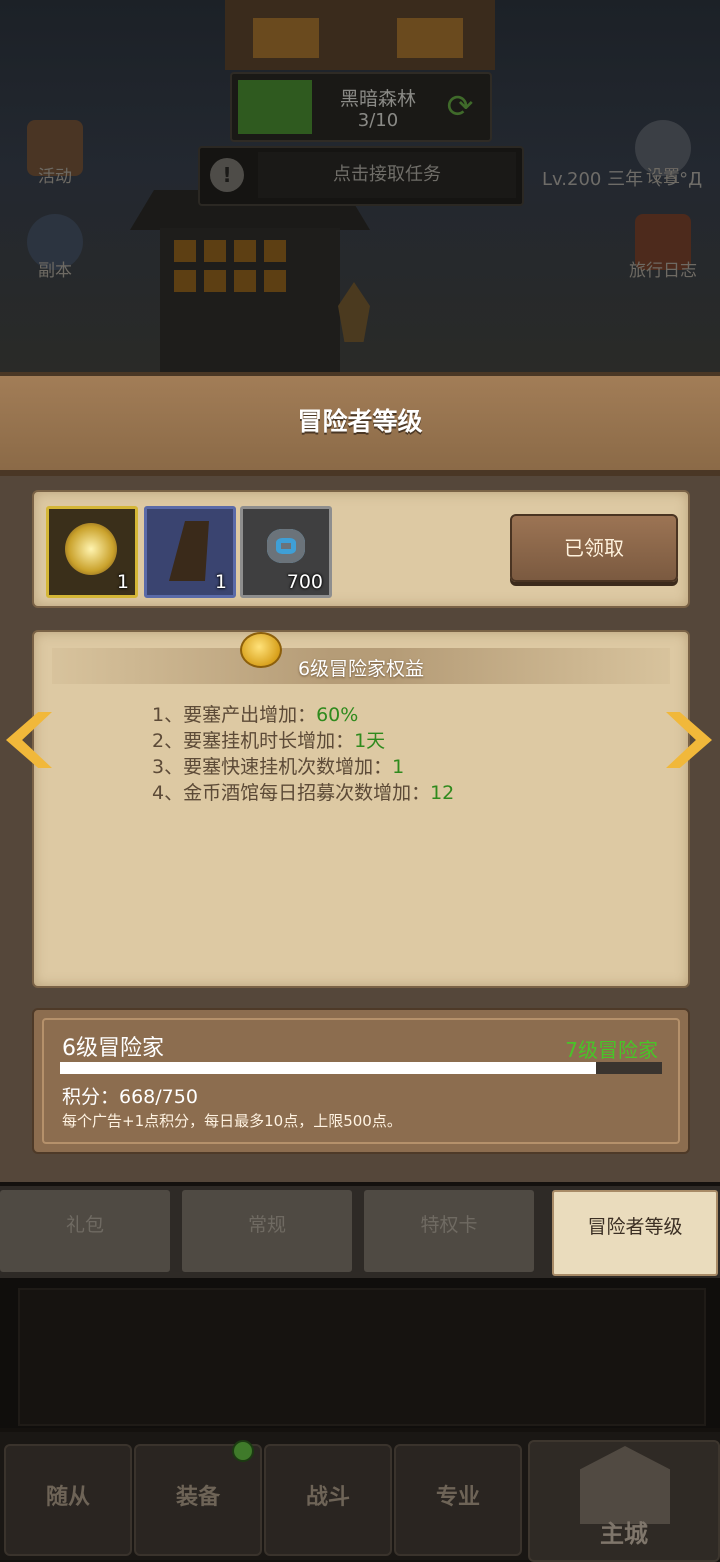  I want to click on lantern, so click(354, 312).